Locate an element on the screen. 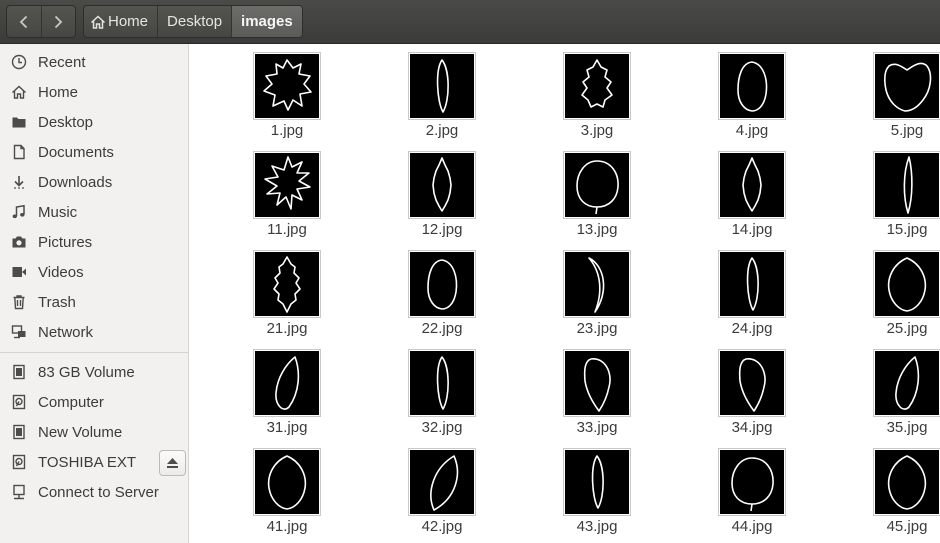 Image resolution: width=940 pixels, height=543 pixels. file-item: 5.jpg is located at coordinates (896, 92).